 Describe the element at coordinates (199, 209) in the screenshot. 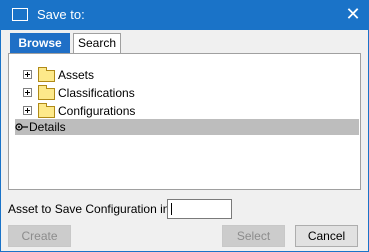

I see `asset-input` at that location.